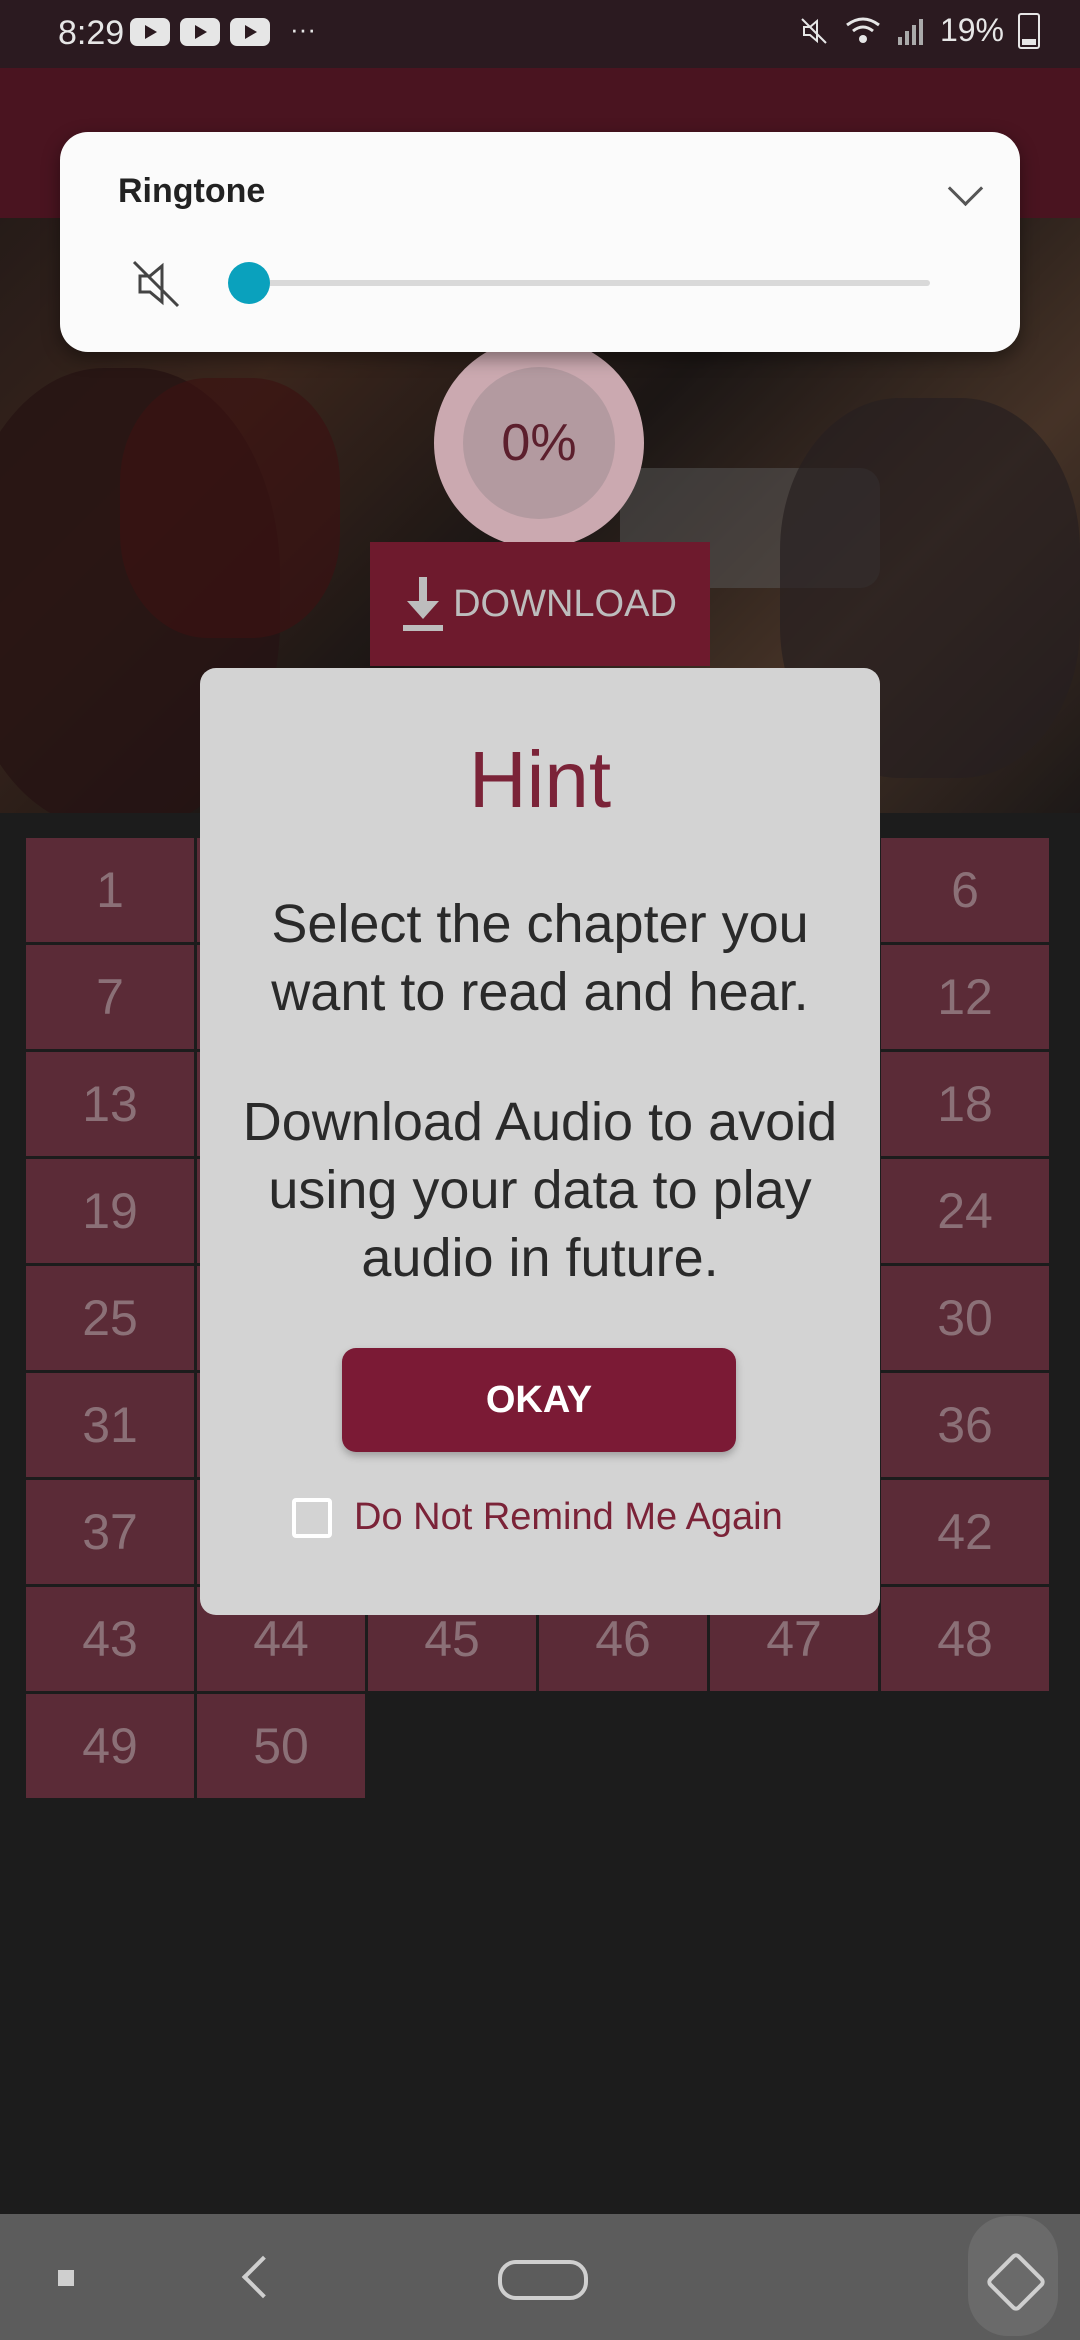  Describe the element at coordinates (965, 1639) in the screenshot. I see `chapter-cell: 48` at that location.